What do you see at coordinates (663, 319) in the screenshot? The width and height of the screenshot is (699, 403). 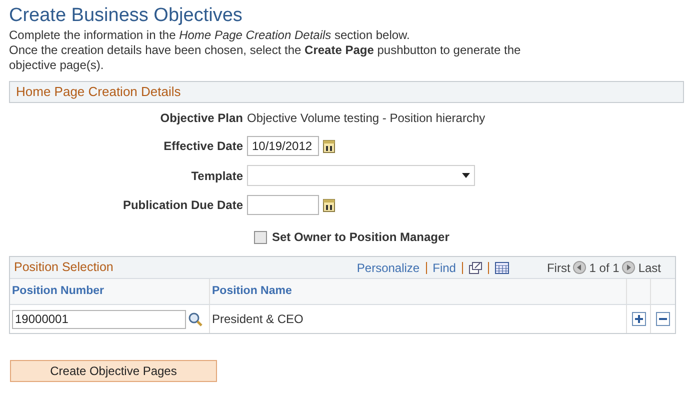 I see `delete-row-icon` at bounding box center [663, 319].